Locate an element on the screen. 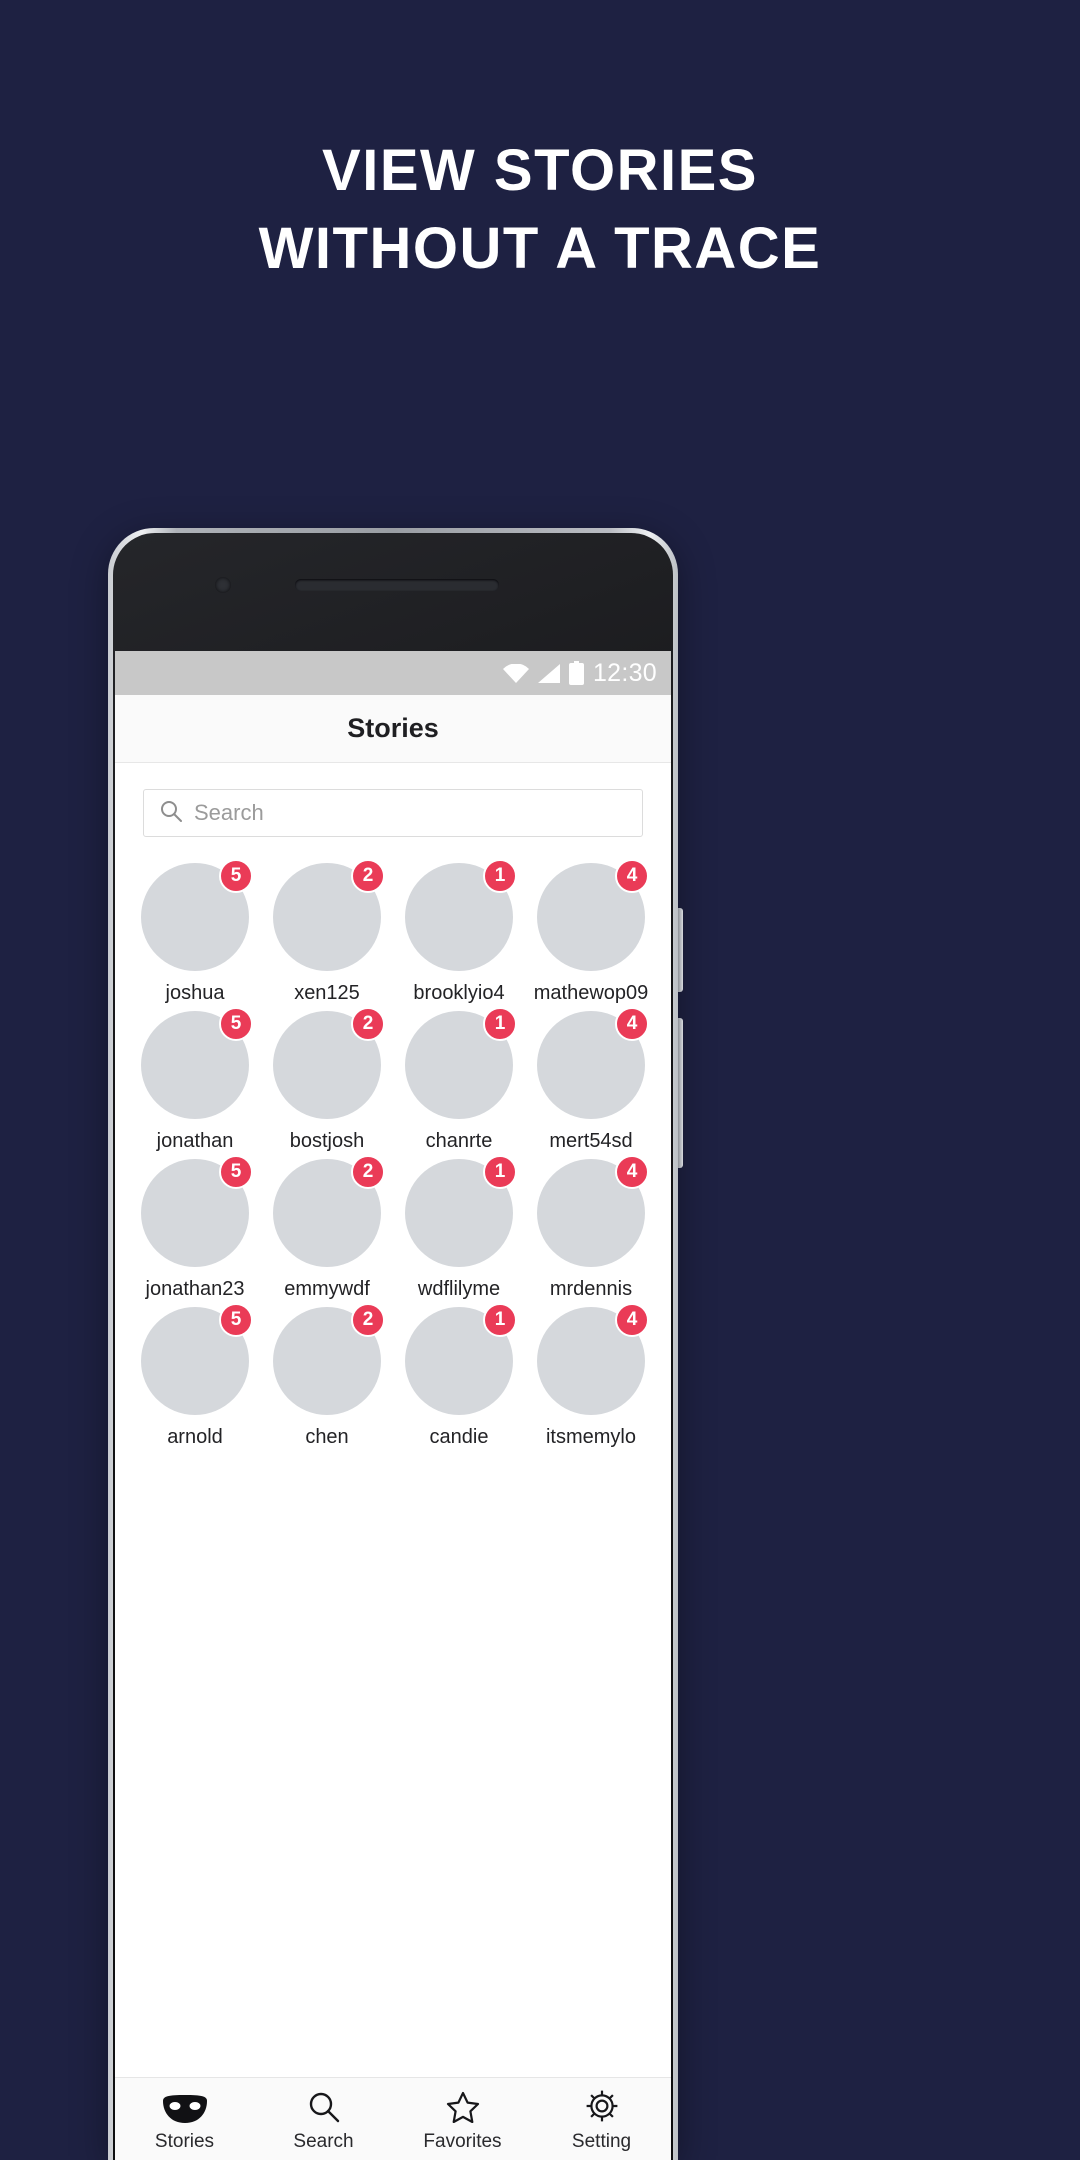  story-username: xen125 is located at coordinates (327, 993).